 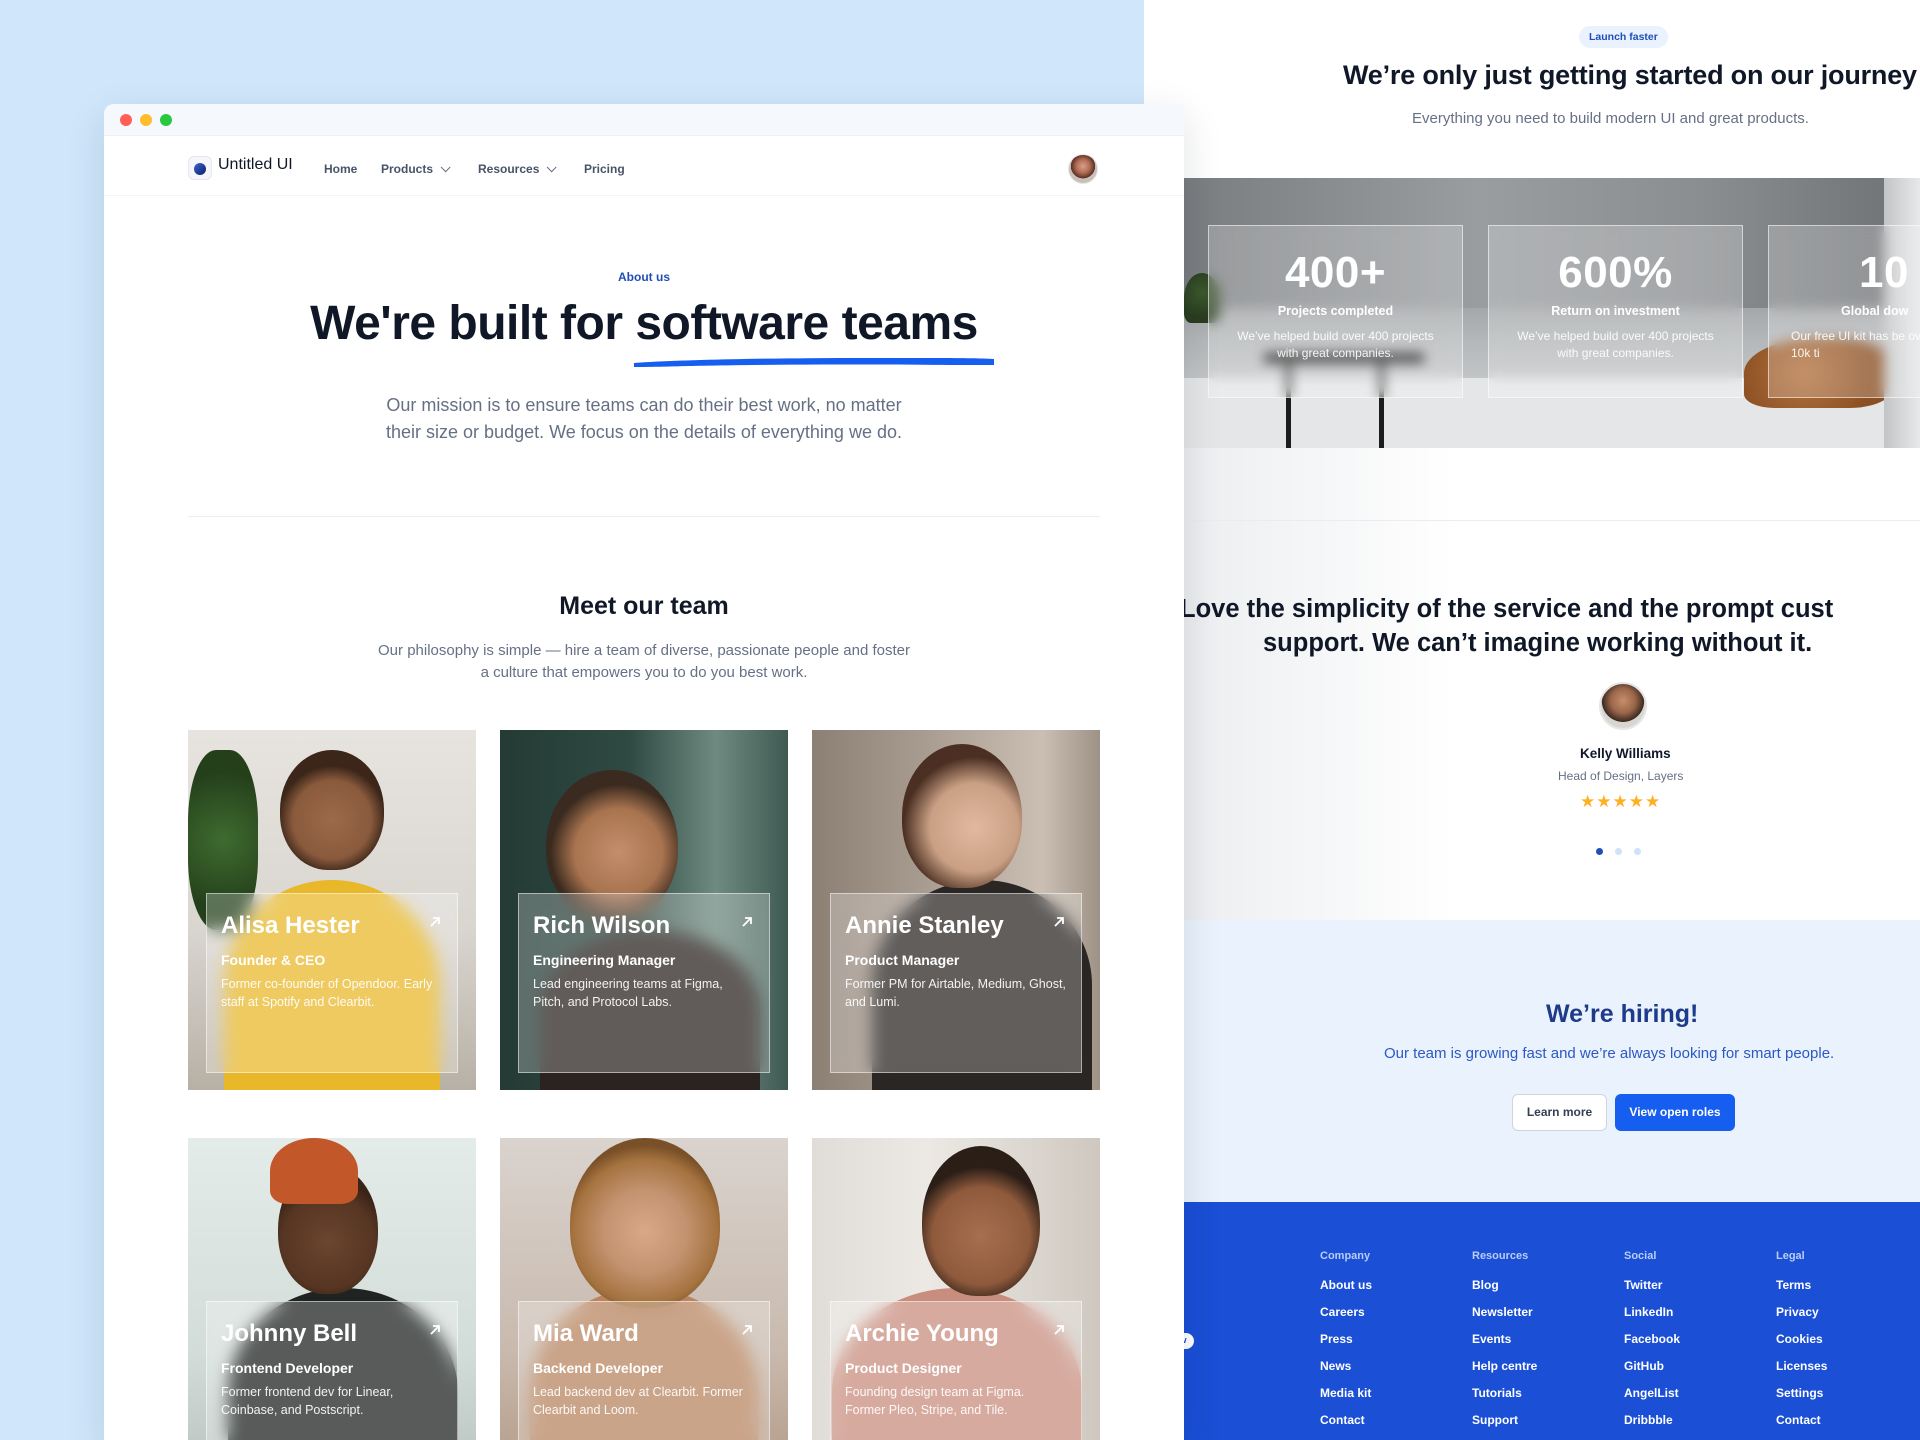 What do you see at coordinates (922, 1333) in the screenshot?
I see `member-name: Archie Young` at bounding box center [922, 1333].